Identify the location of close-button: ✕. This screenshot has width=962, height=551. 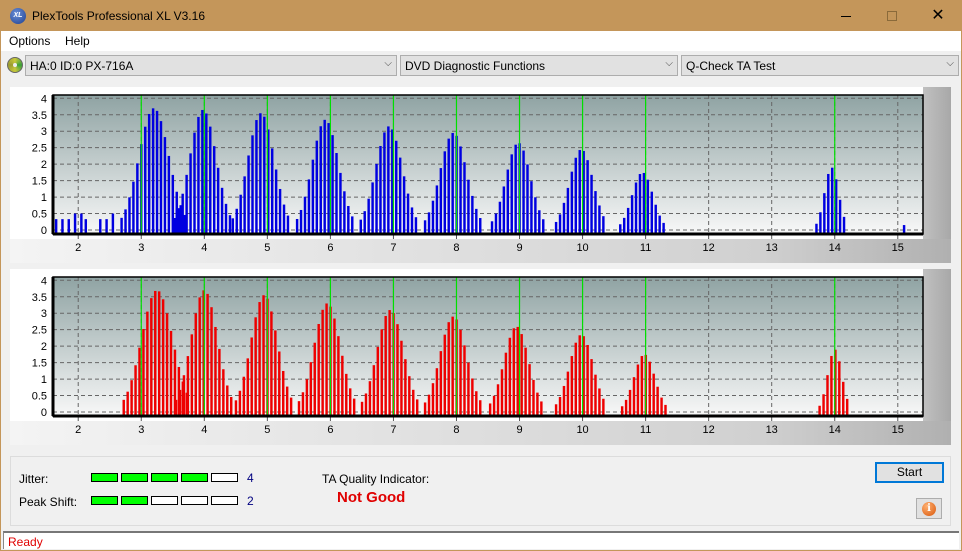
(938, 16).